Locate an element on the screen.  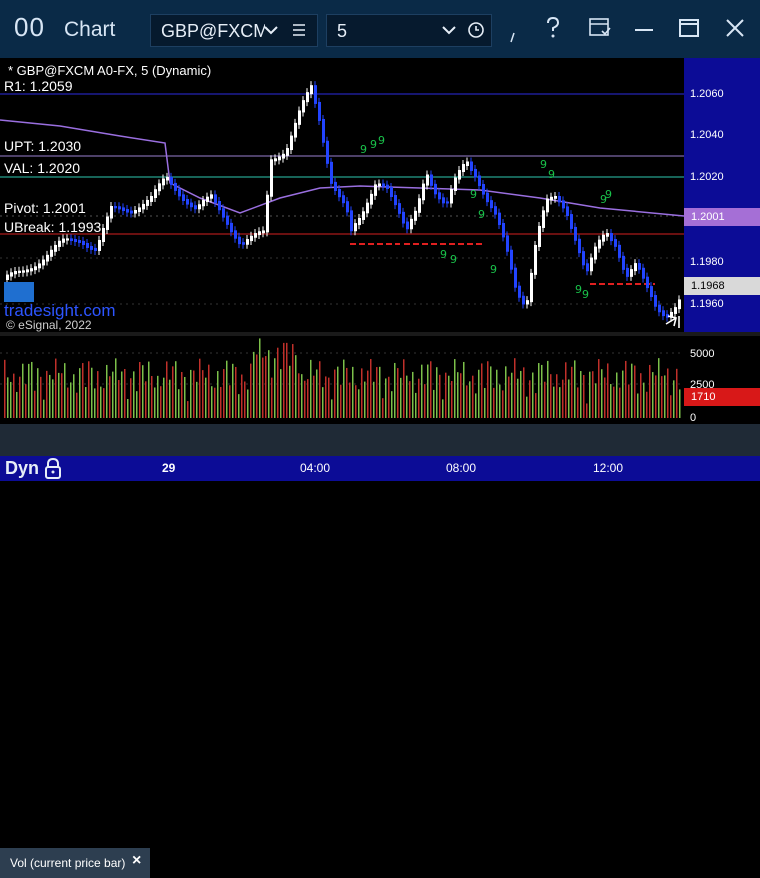
r1-label: R1: 1.2059 is located at coordinates (38, 86).